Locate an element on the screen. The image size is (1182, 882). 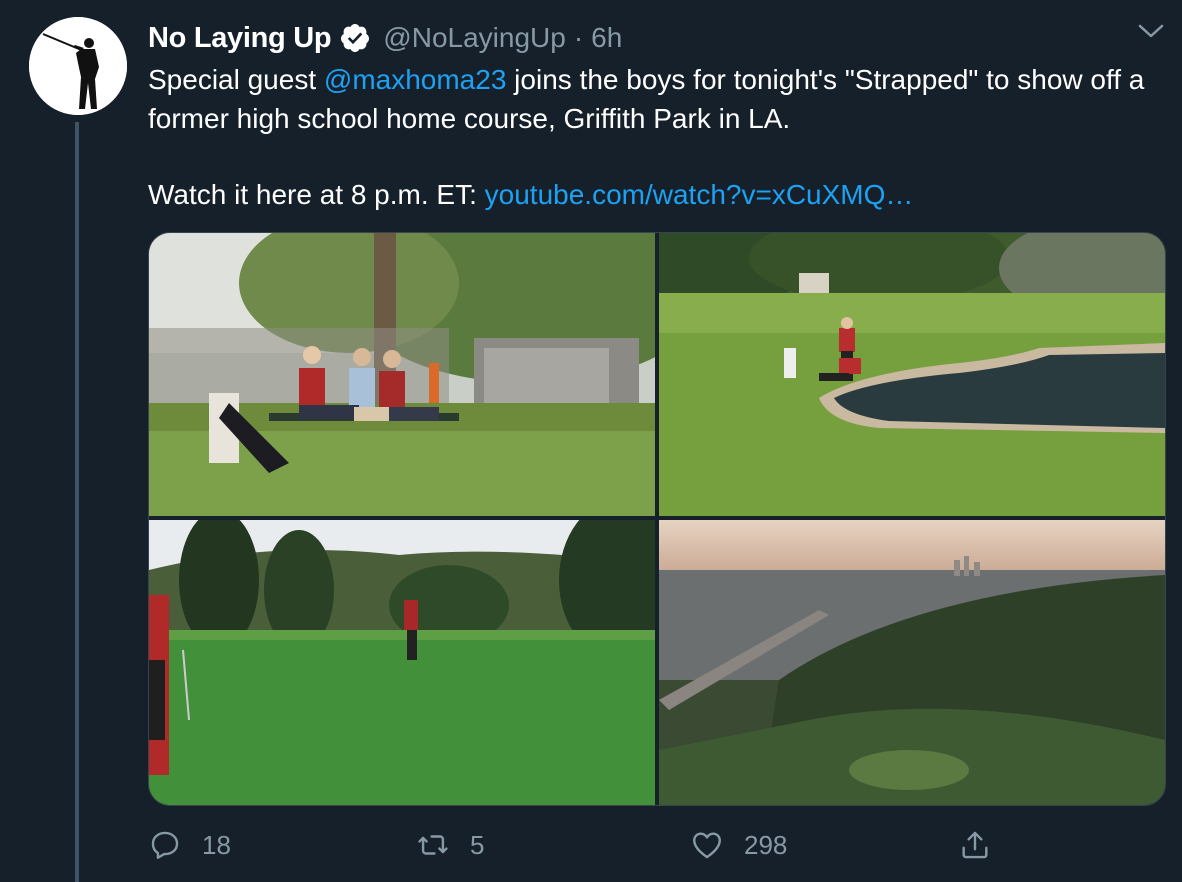
tweet-header: No Laying Up @NoLayingUp · 6h is located at coordinates (385, 38).